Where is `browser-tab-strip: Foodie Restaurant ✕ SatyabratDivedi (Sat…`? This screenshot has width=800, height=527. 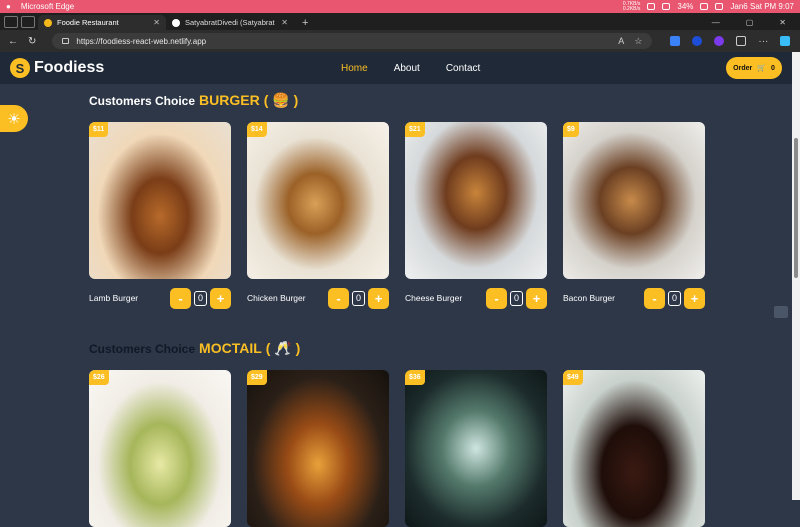
browser-tab-strip: Foodie Restaurant ✕ SatyabratDivedi (Sat… is located at coordinates (400, 21).